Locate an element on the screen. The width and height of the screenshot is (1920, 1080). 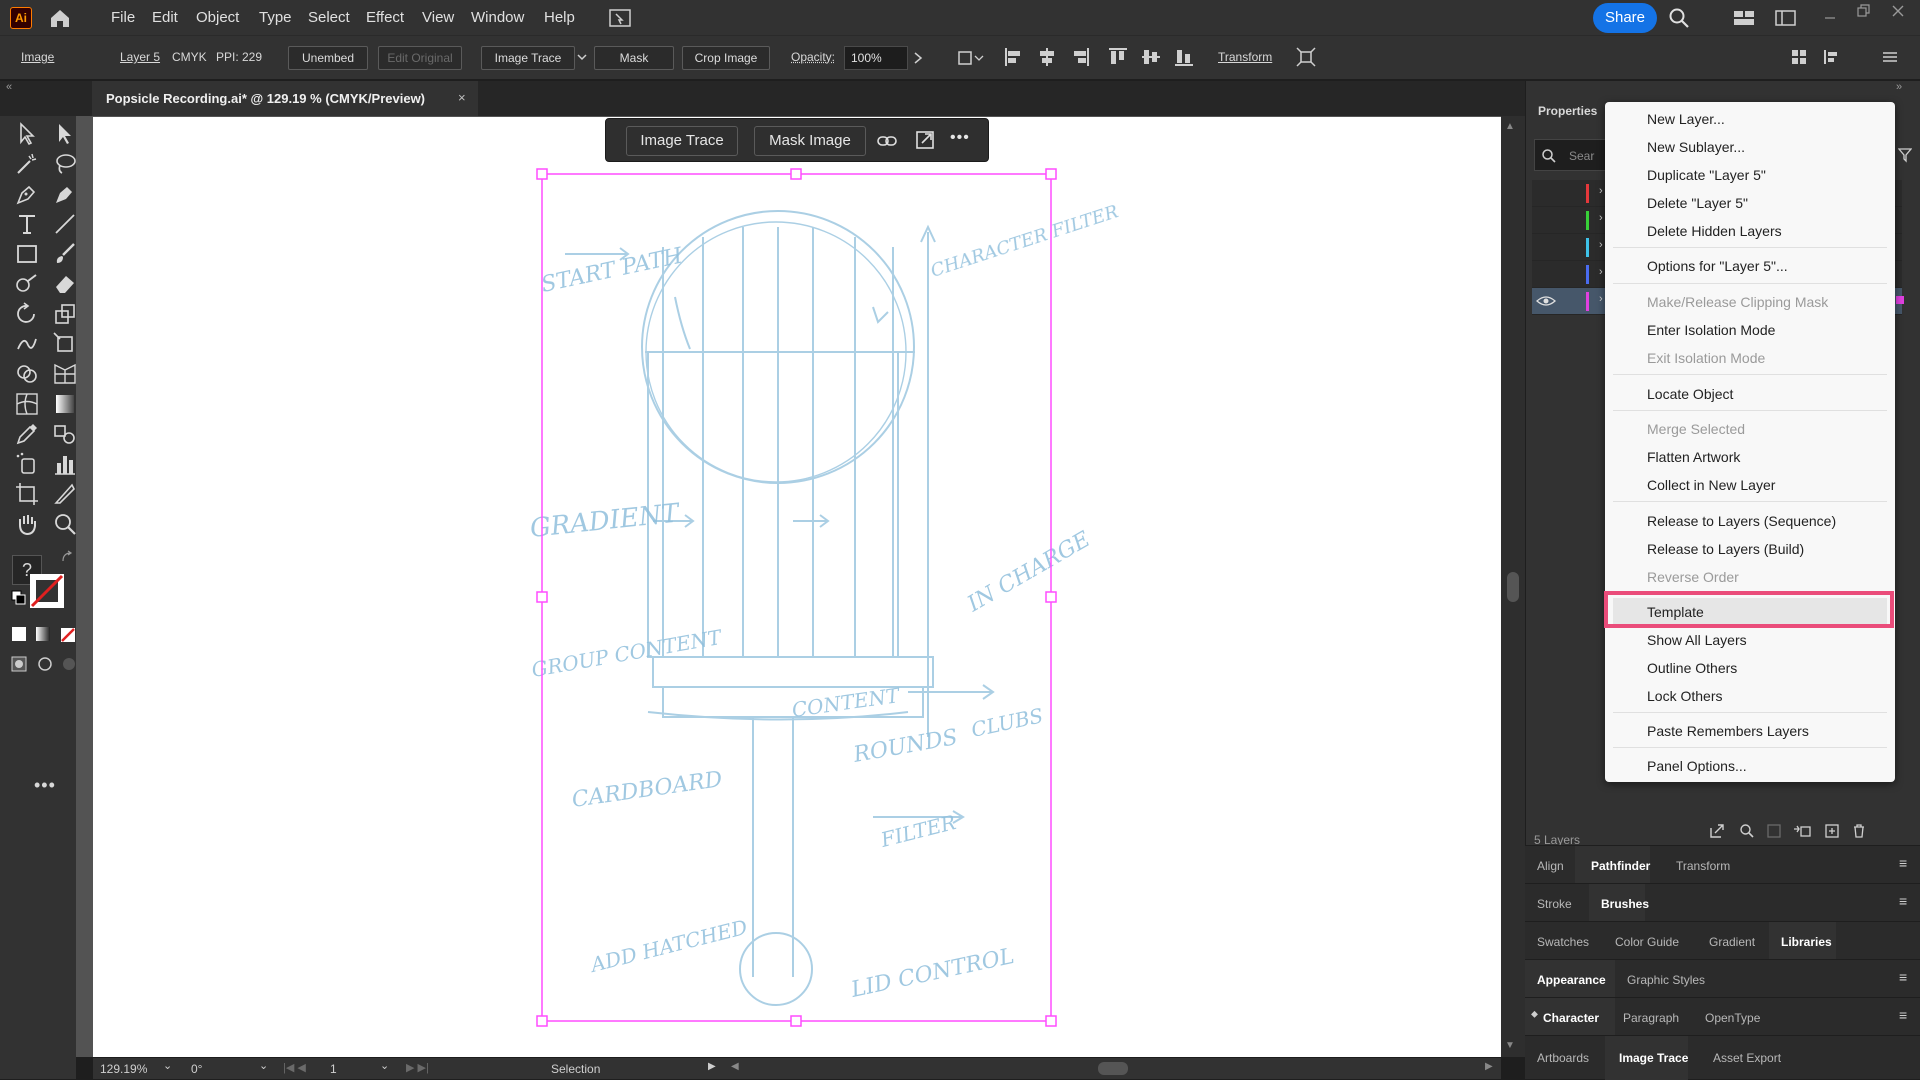
menu-item-delete-layer: Delete "Layer 5" is located at coordinates (1697, 203).